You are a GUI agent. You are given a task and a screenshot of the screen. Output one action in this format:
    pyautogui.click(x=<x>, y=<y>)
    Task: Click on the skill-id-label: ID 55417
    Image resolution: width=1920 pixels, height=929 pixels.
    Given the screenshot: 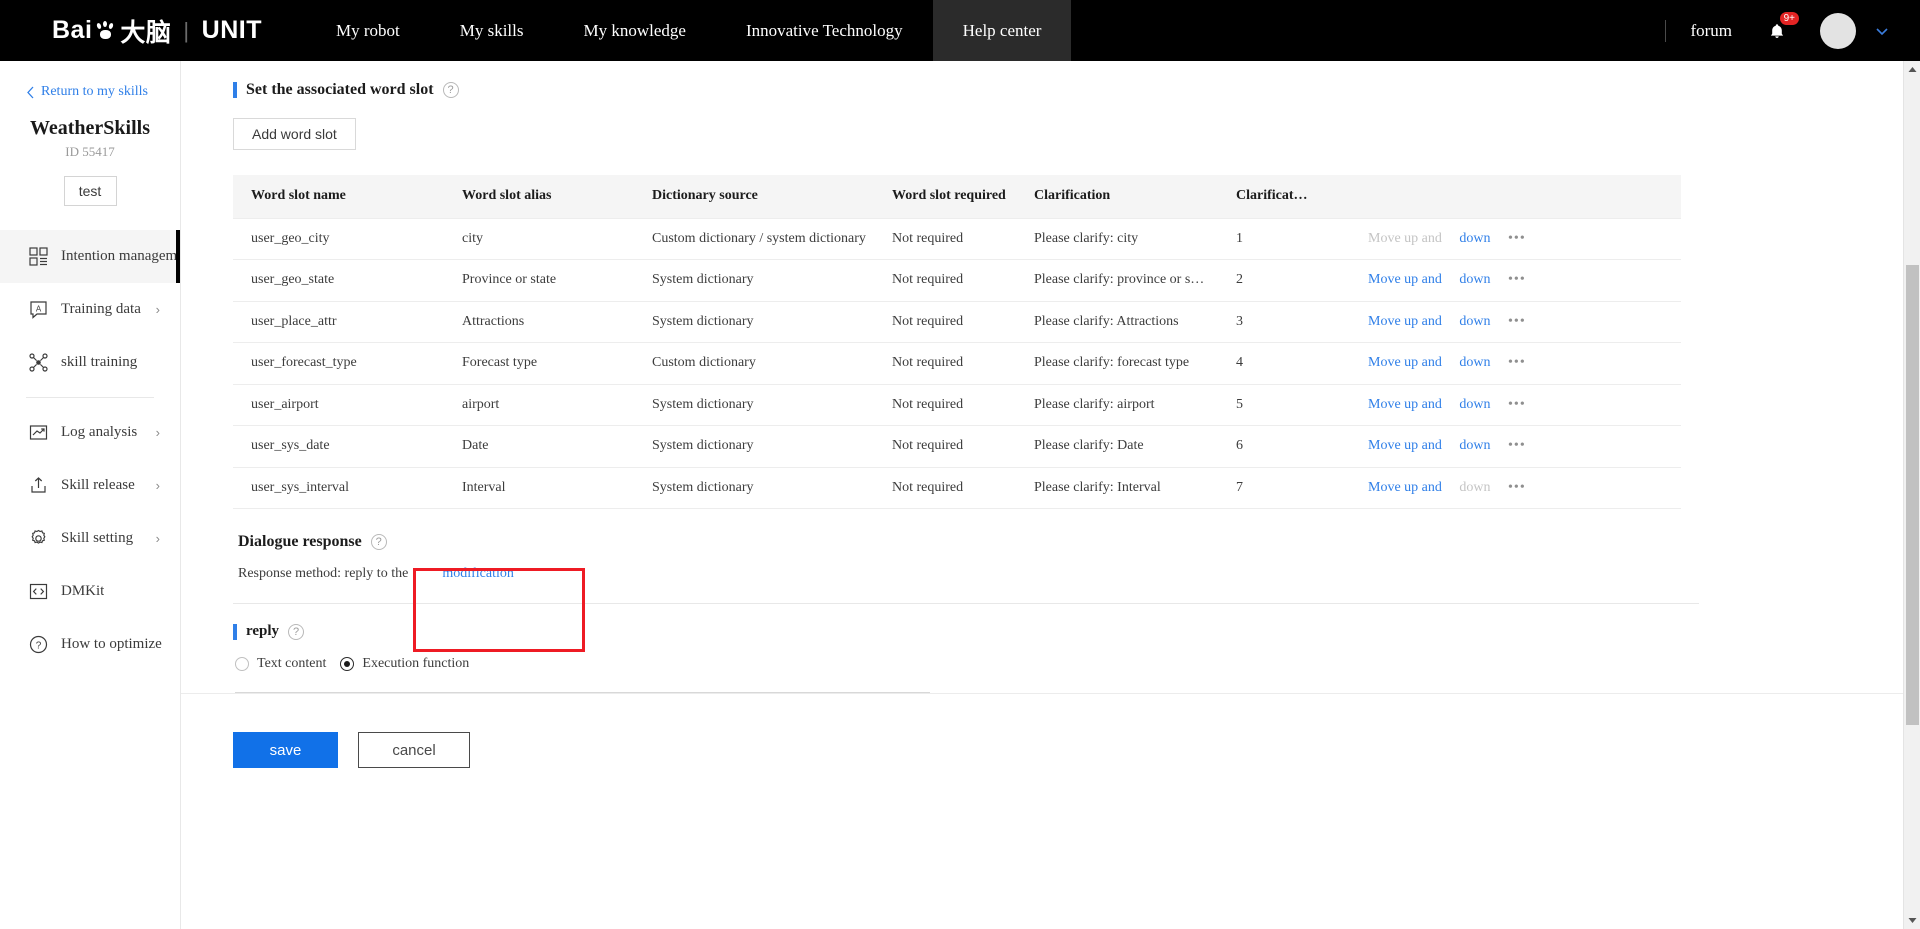 What is the action you would take?
    pyautogui.click(x=90, y=151)
    